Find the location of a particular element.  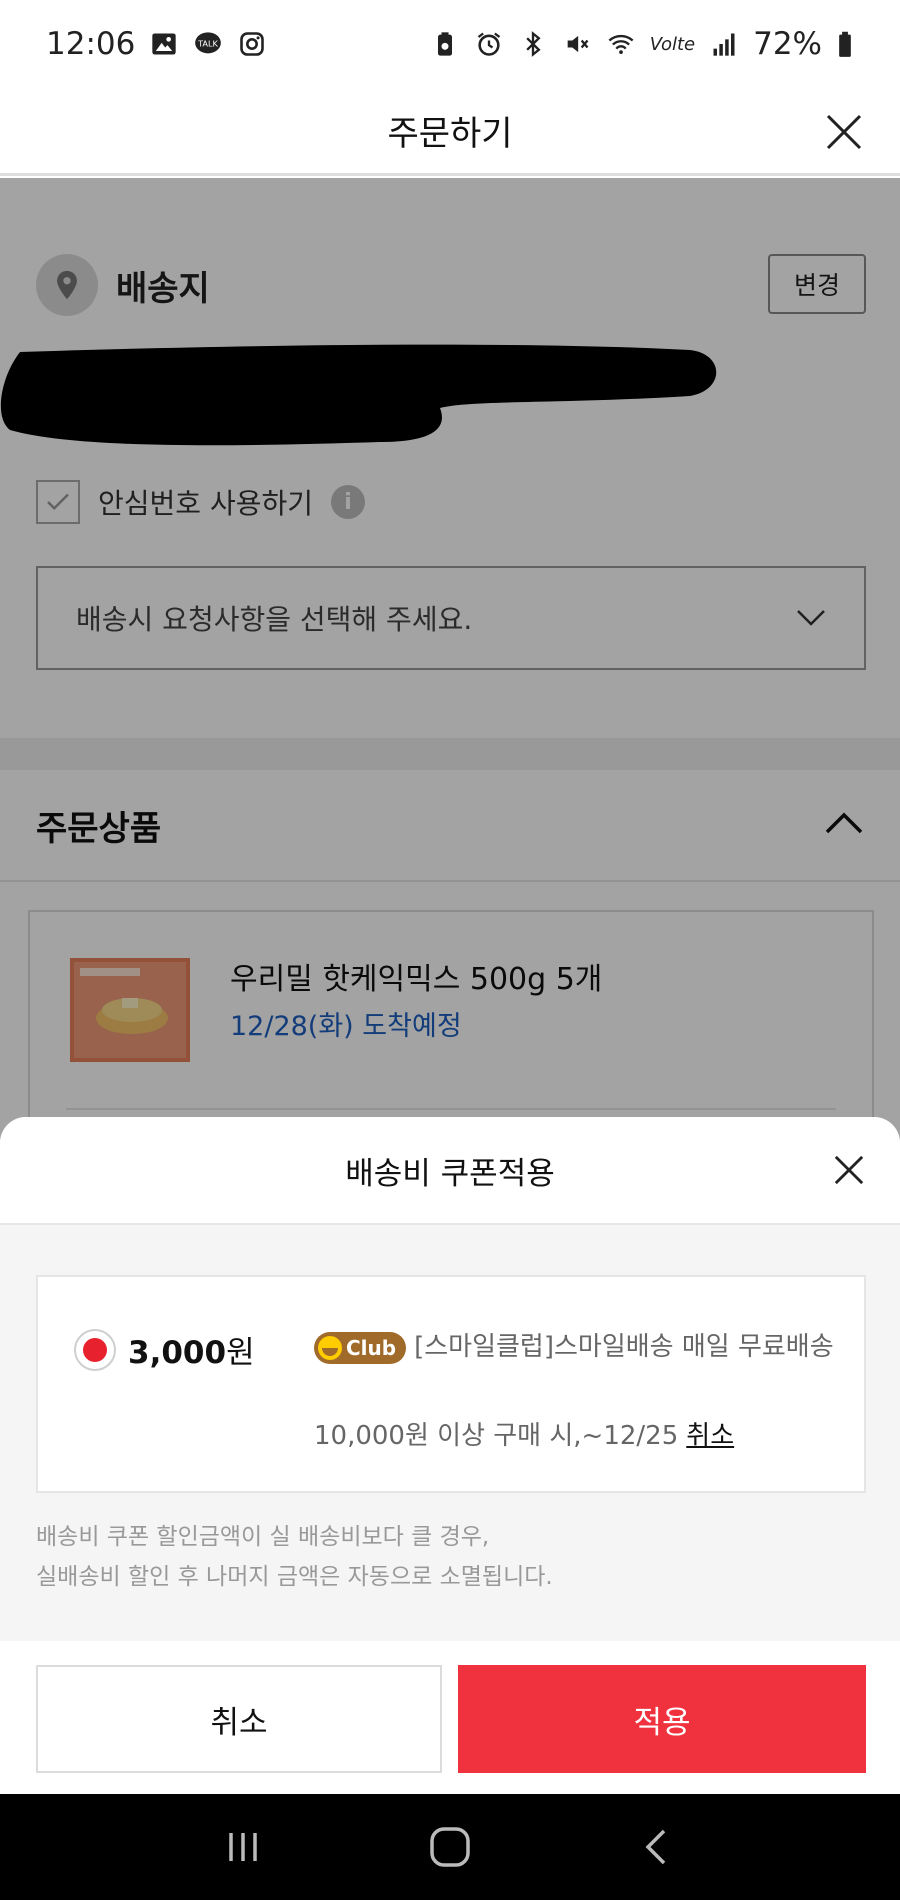

coupon-amount: 3,000원 is located at coordinates (191, 1349).